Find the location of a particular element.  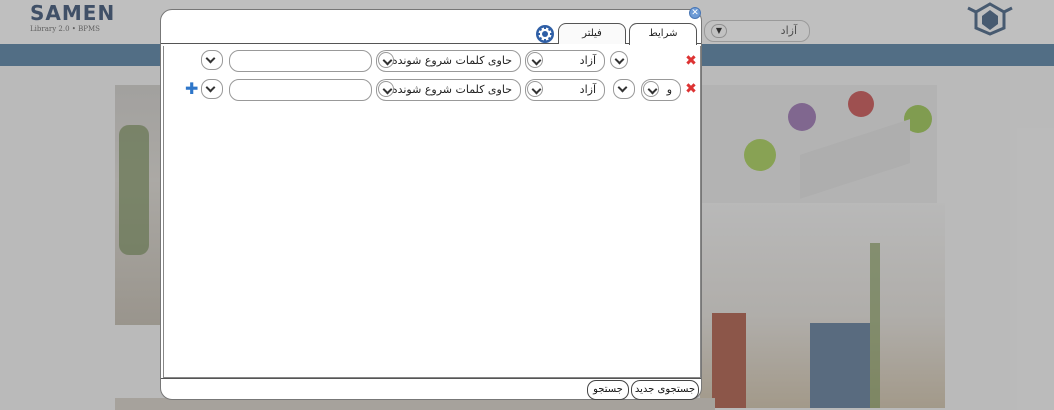

search-button: جستجو is located at coordinates (608, 390).